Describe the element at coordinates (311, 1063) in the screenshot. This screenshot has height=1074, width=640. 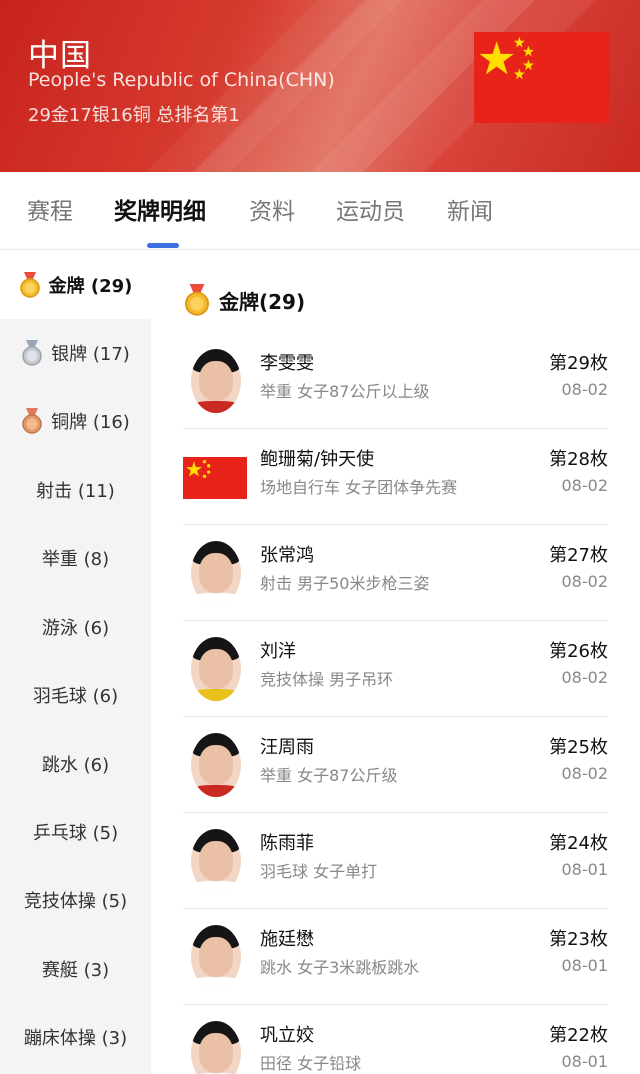
I see `event-name: 田径 女子铅球` at that location.